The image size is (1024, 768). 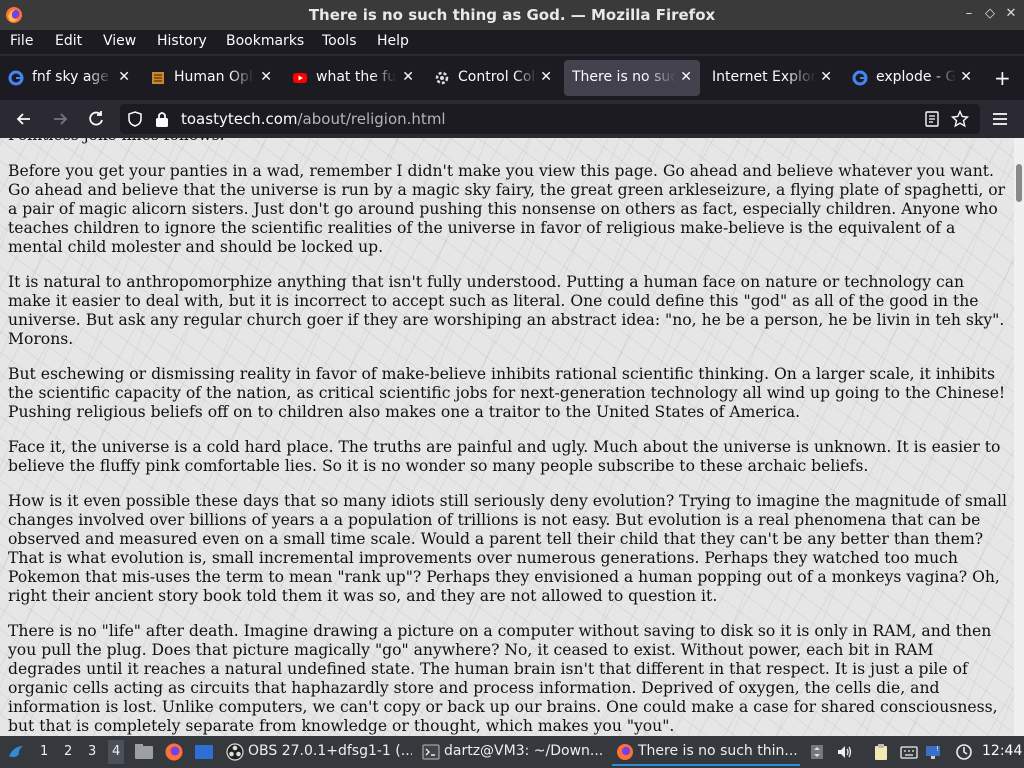 What do you see at coordinates (1002, 751) in the screenshot?
I see `clock: 12:44` at bounding box center [1002, 751].